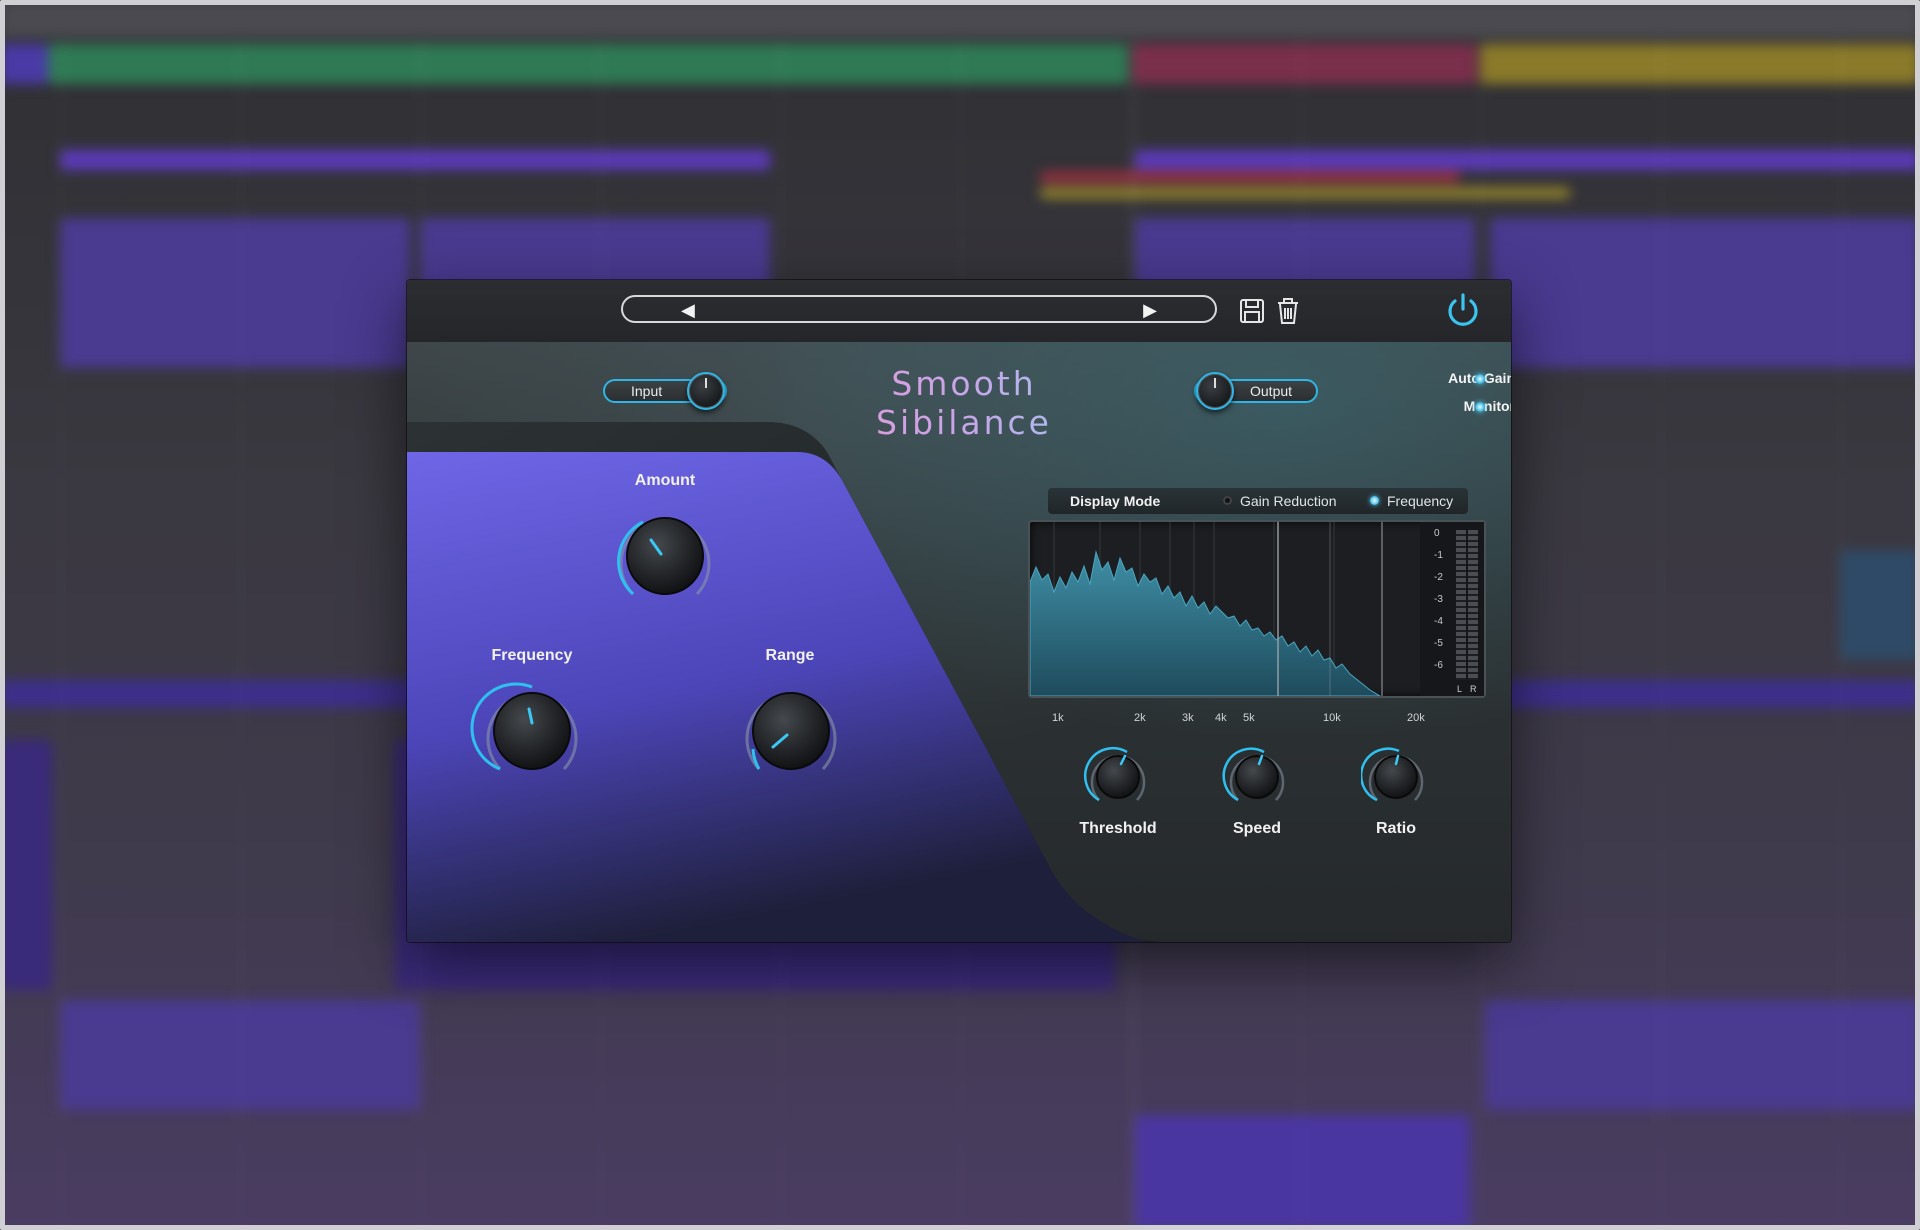 This screenshot has height=1230, width=1920. Describe the element at coordinates (1256, 828) in the screenshot. I see `speed-label: Speed` at that location.